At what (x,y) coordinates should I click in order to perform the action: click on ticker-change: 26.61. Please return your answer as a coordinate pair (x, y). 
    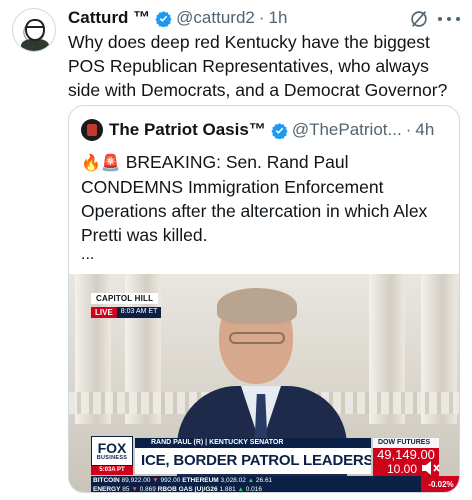
    Looking at the image, I should click on (264, 480).